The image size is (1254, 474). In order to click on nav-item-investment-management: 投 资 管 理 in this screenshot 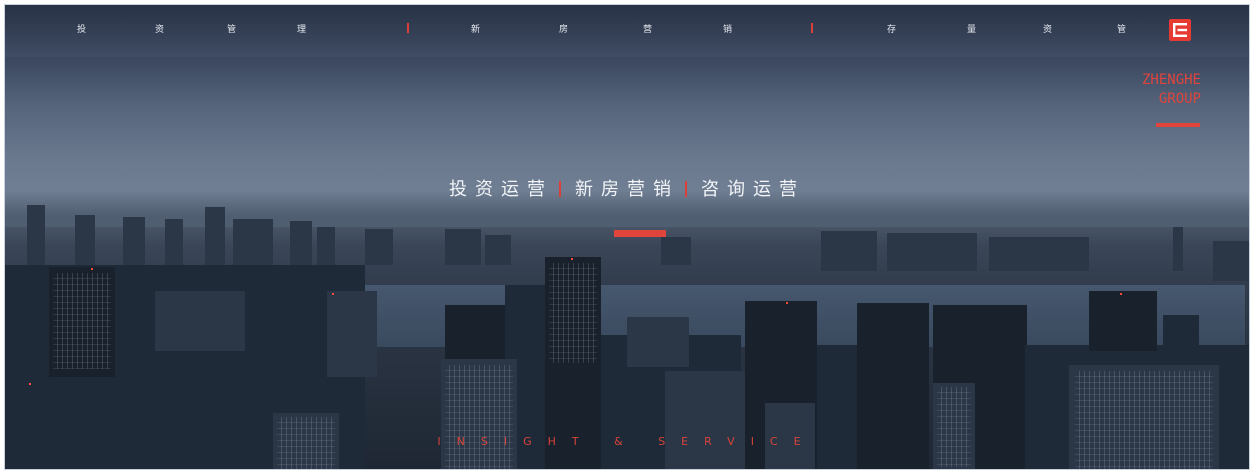, I will do `click(197, 28)`.